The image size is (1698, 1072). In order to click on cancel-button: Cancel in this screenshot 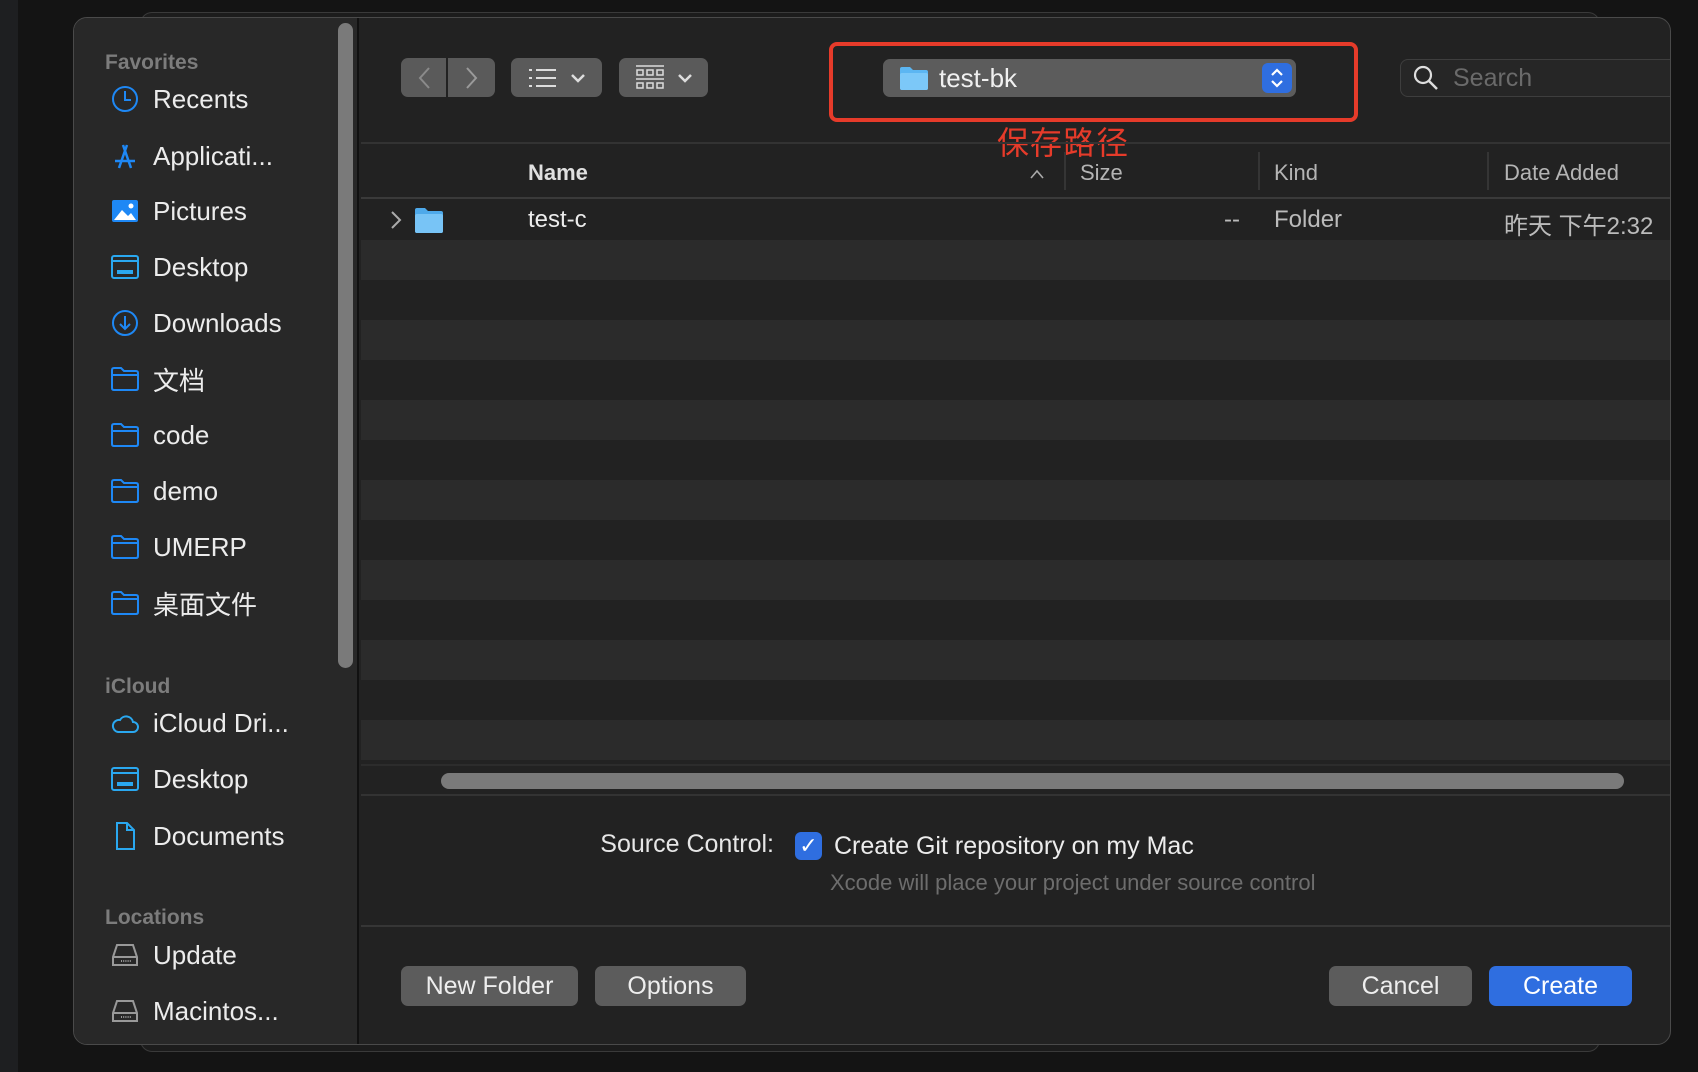, I will do `click(1400, 986)`.